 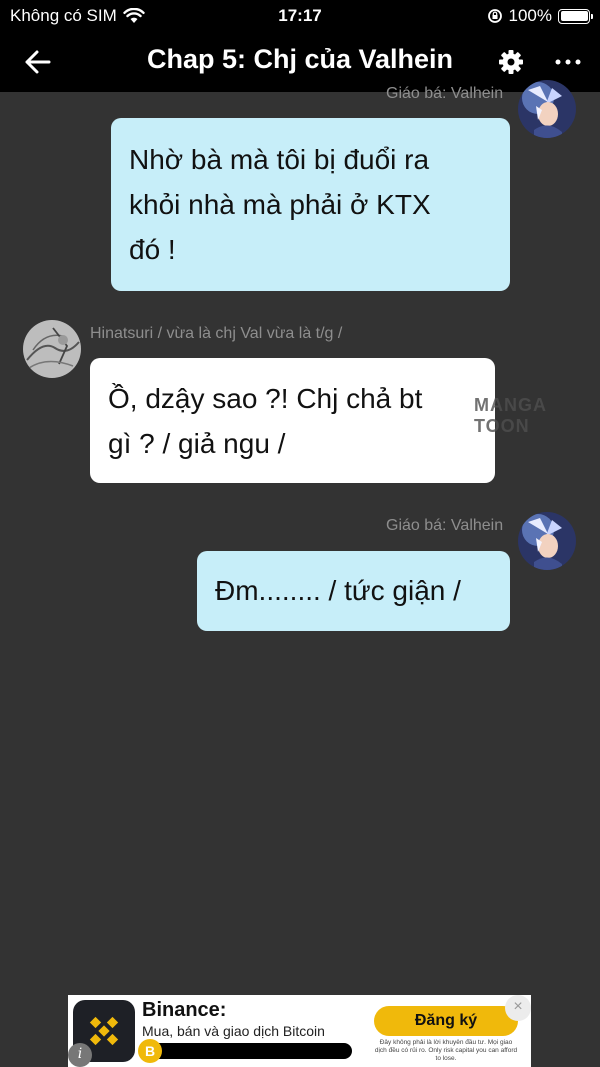 I want to click on message-line: Ồ, dzậy sao ?! Chj chả bt, so click(x=265, y=398).